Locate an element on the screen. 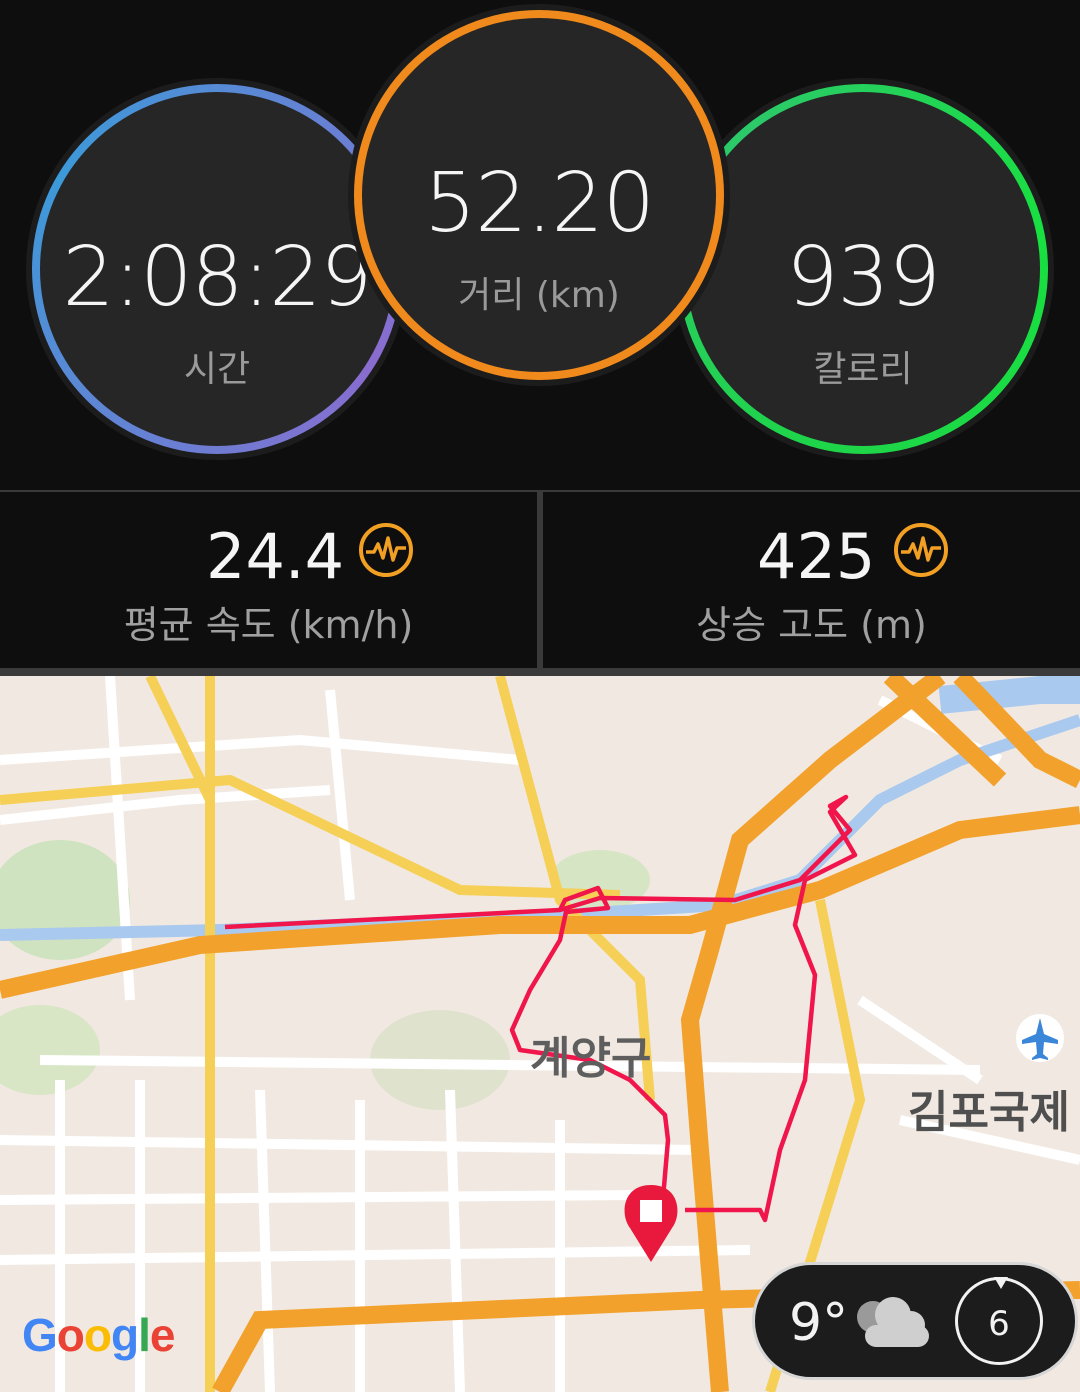 The image size is (1080, 1392). elevation-gain-stat: 425 상승 고도 (m) is located at coordinates (811, 581).